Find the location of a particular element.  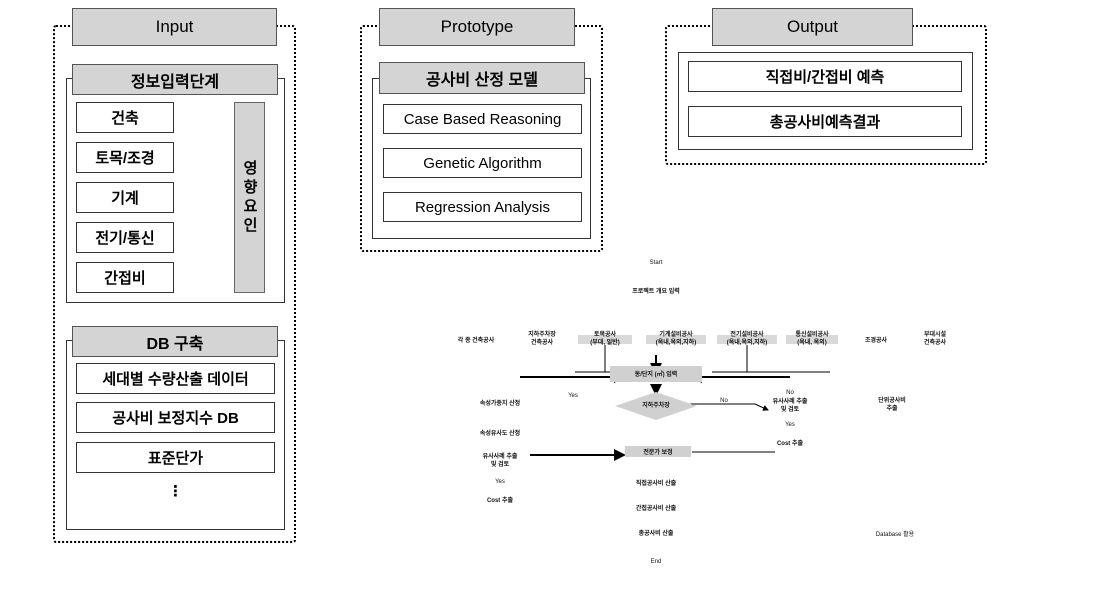

flow-right-no-label: No is located at coordinates (790, 393).